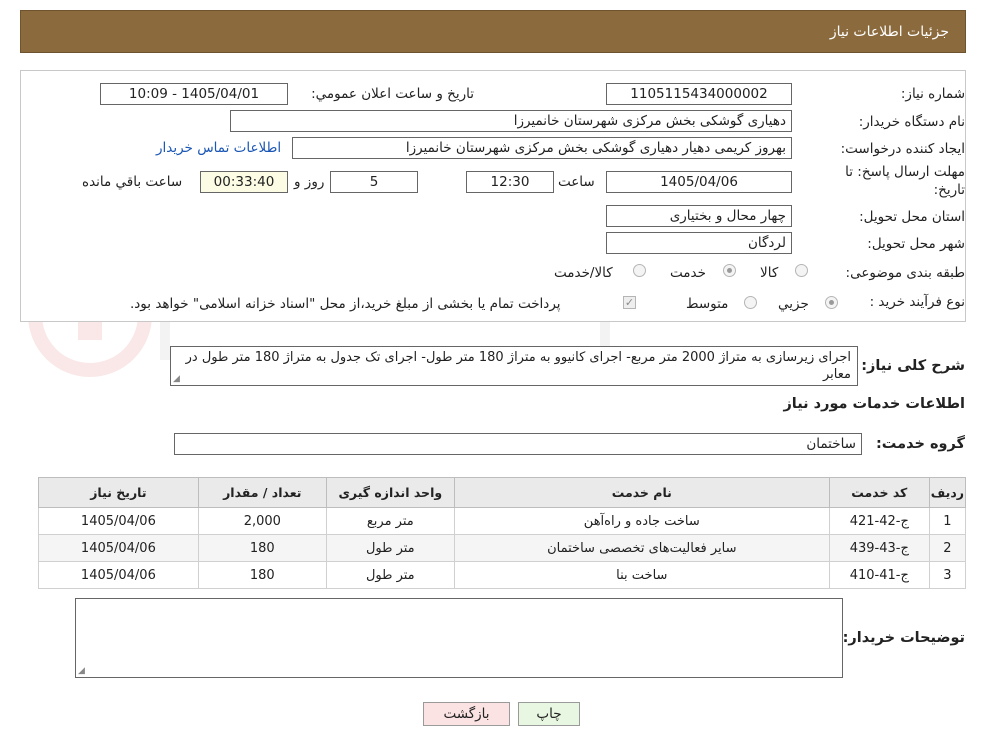 This screenshot has width=985, height=745. Describe the element at coordinates (947, 575) in the screenshot. I see `cell-row: 3` at that location.